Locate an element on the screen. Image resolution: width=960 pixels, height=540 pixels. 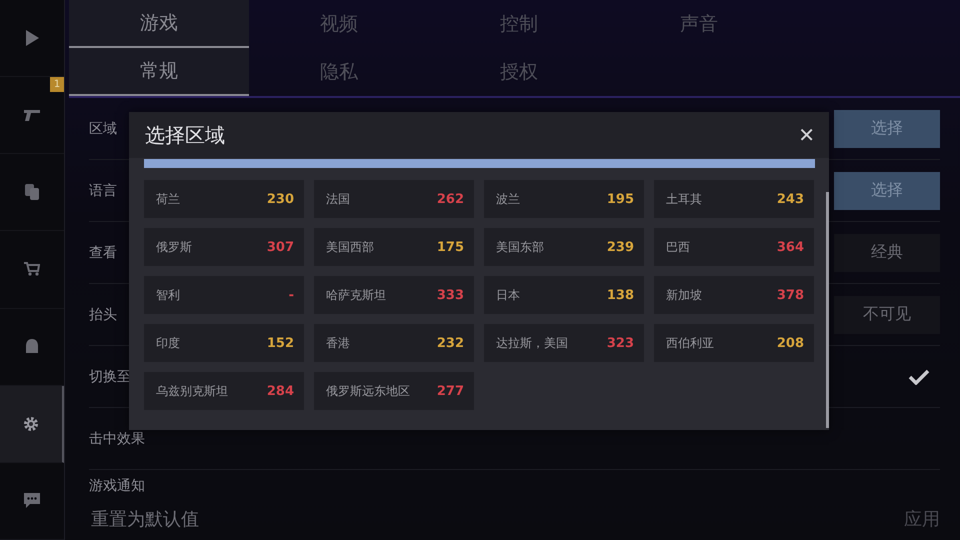
ping-value: 208 is located at coordinates (790, 343).